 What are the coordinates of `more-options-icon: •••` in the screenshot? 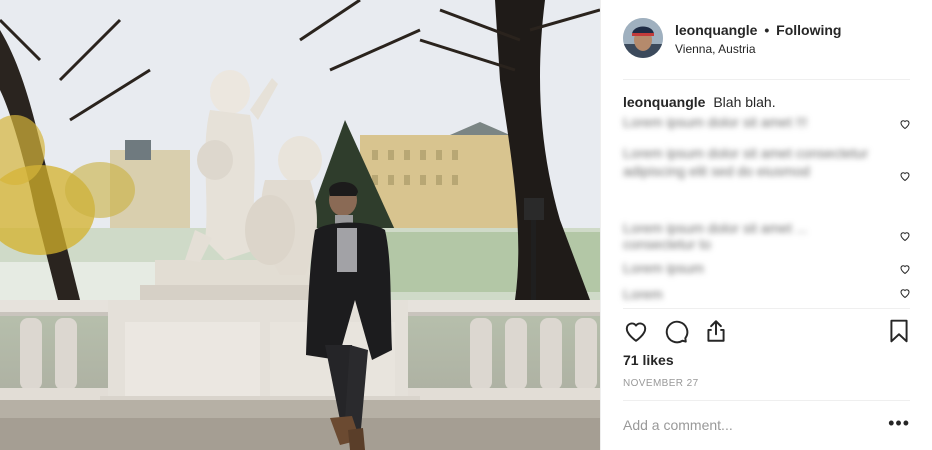 It's located at (899, 423).